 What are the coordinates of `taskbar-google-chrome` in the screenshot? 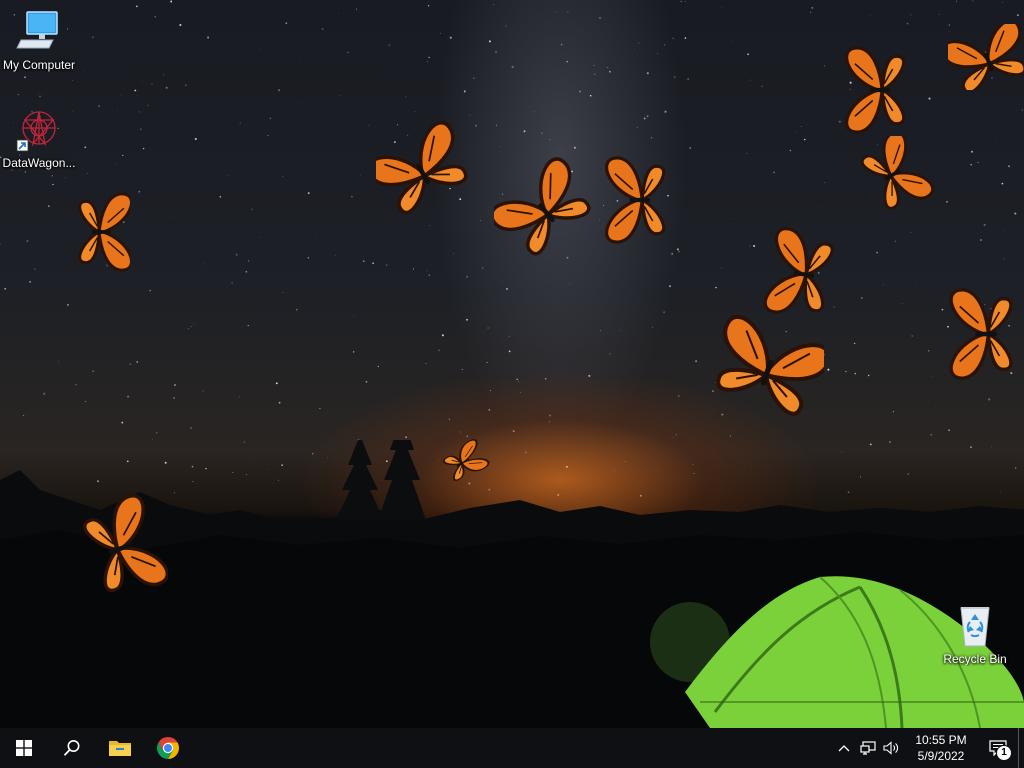 It's located at (168, 748).